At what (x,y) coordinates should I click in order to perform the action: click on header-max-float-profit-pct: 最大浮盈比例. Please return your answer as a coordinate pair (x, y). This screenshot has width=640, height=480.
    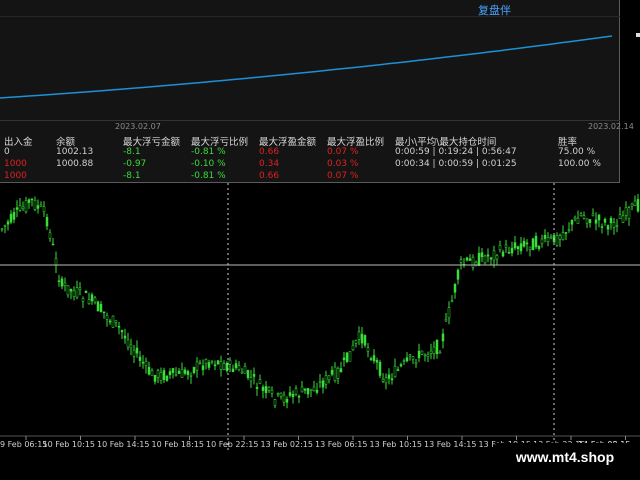
    Looking at the image, I should click on (356, 142).